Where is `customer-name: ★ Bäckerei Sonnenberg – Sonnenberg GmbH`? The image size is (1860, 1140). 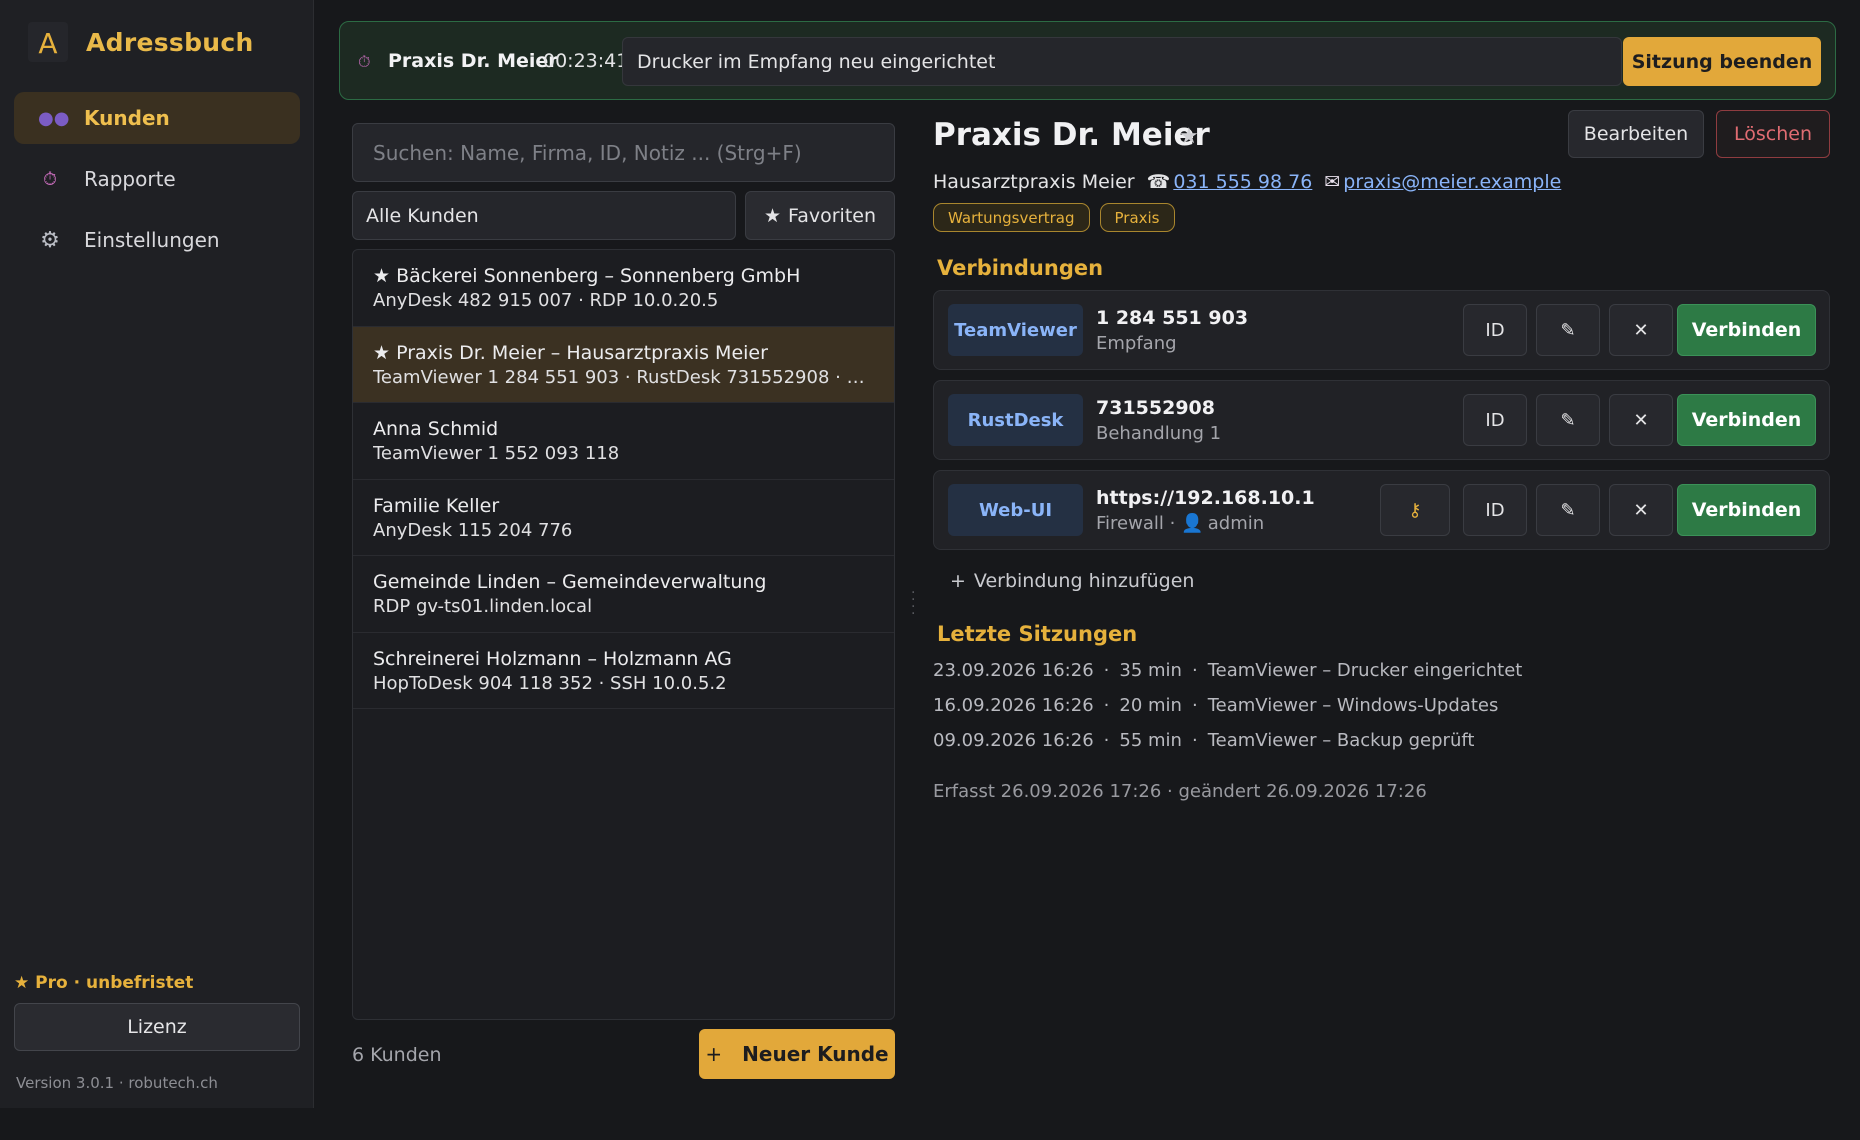 customer-name: ★ Bäckerei Sonnenberg – Sonnenberg GmbH is located at coordinates (587, 276).